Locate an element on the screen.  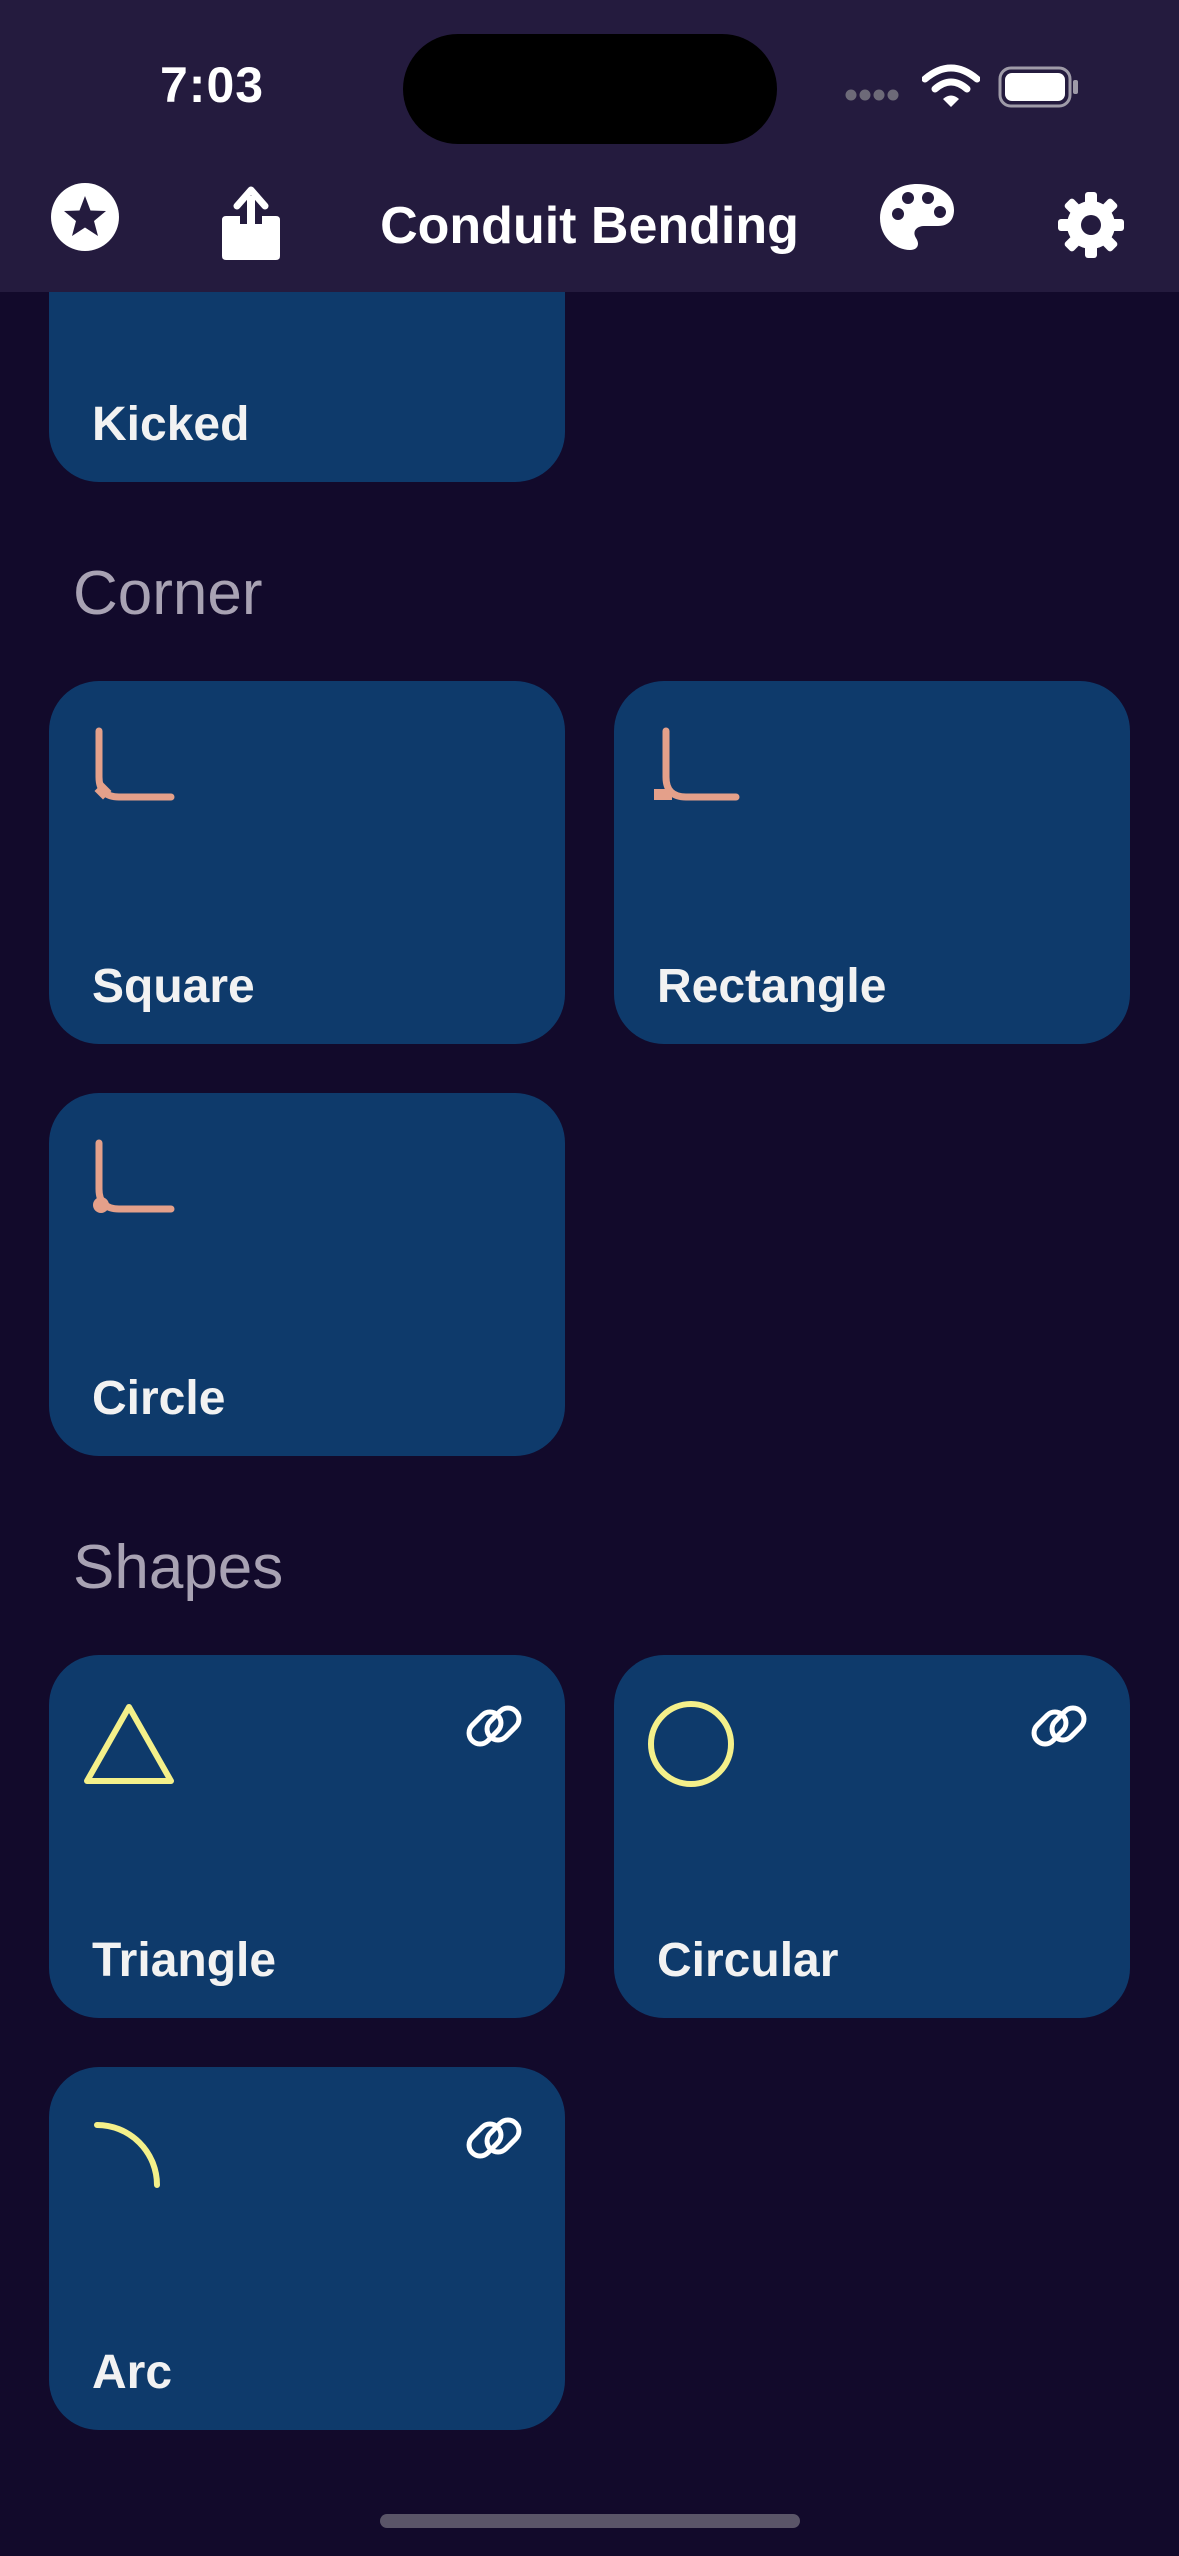
header-content: 7:03 Conduit Bending is located at coordinates (589, 146).